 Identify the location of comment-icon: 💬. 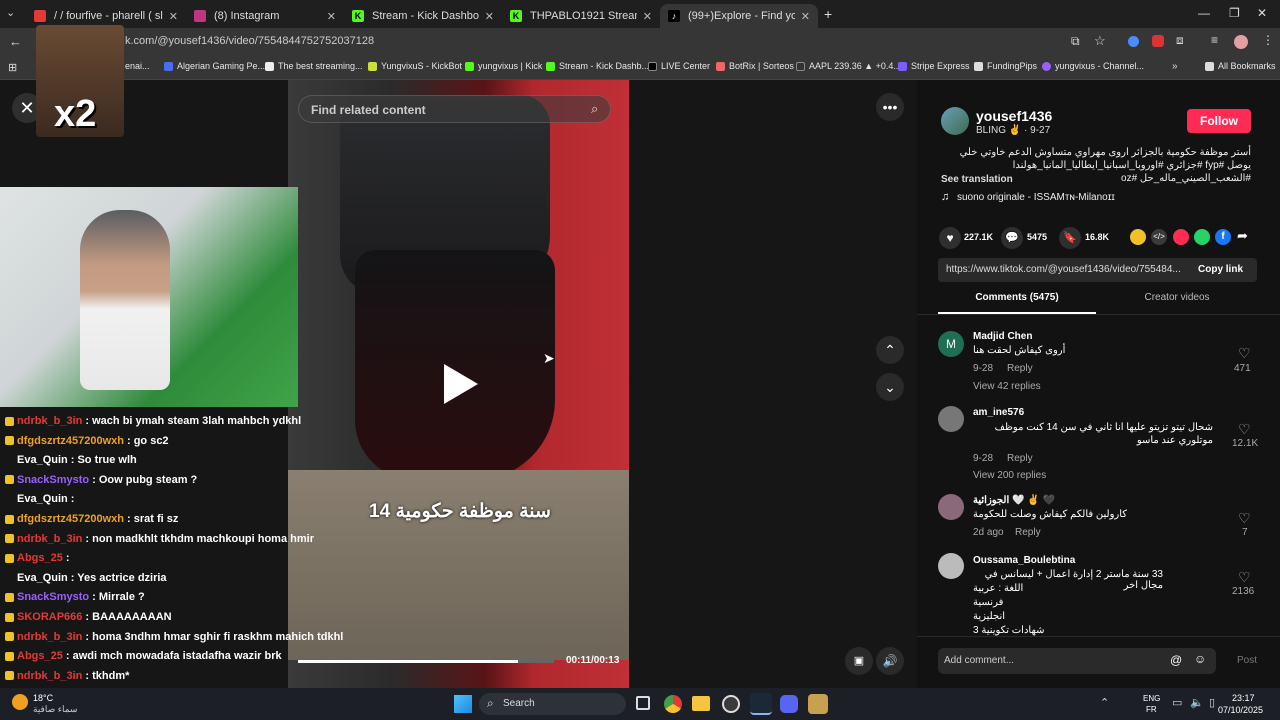
(1012, 238).